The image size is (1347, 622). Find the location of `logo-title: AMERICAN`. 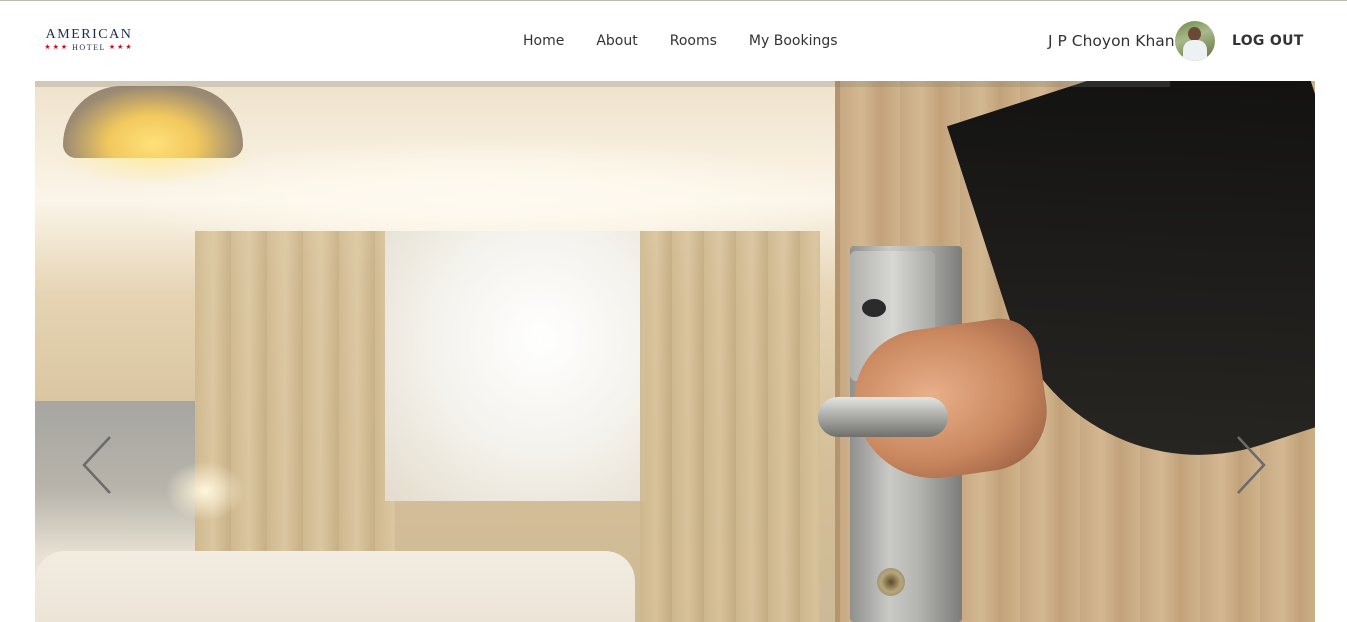

logo-title: AMERICAN is located at coordinates (89, 34).